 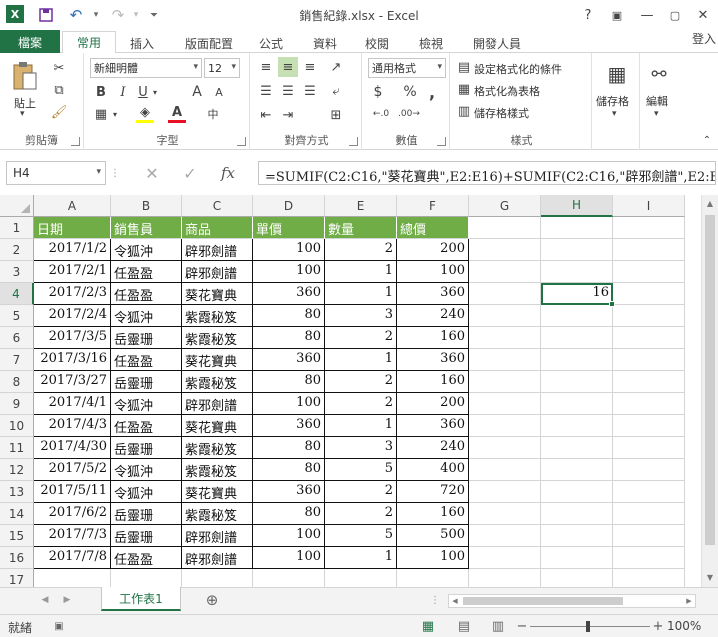 I want to click on borders-icon: ▦, so click(x=101, y=114).